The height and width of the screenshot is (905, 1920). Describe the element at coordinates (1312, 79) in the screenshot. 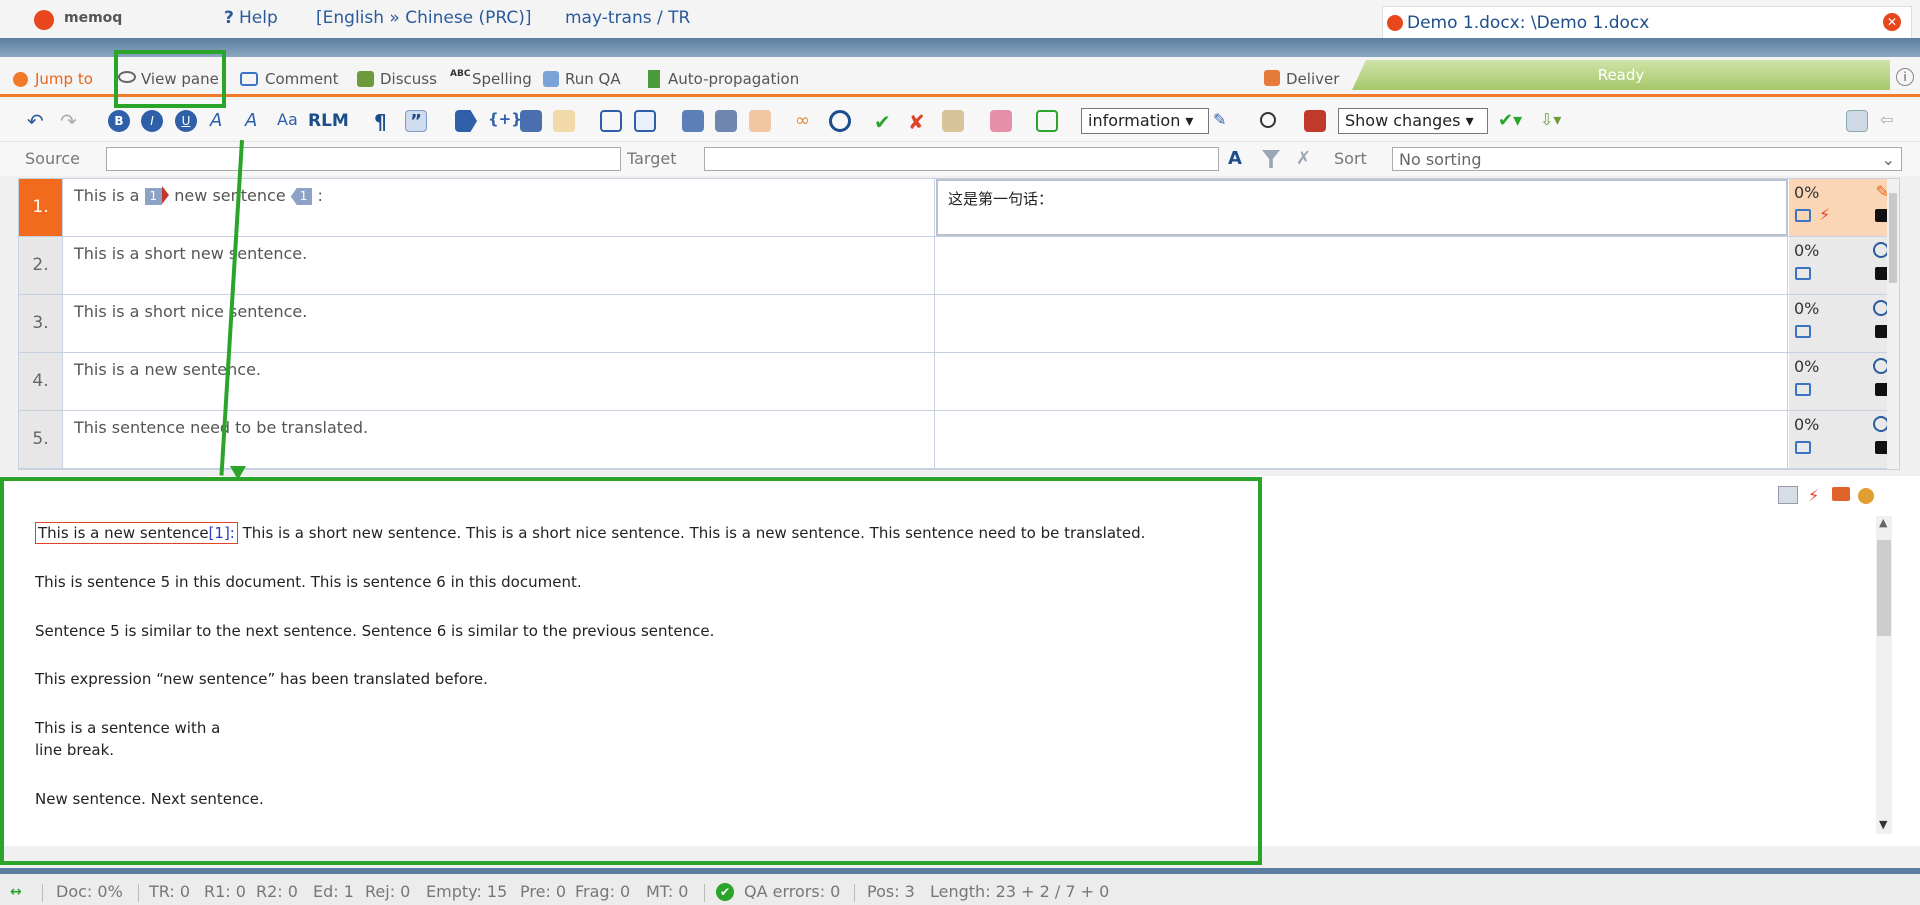

I see `deliver-button: Deliver` at that location.